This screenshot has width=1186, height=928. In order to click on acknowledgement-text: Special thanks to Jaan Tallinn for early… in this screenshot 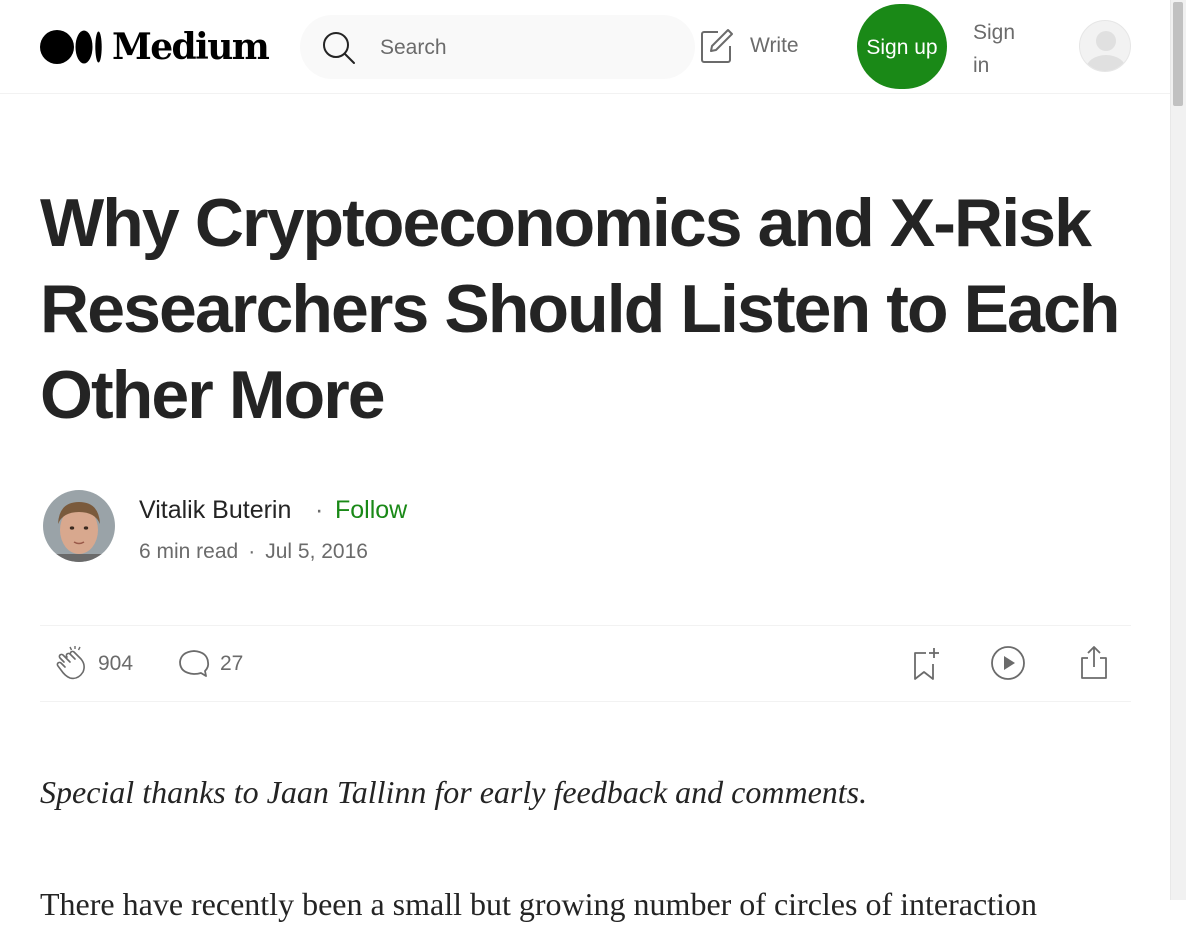, I will do `click(454, 792)`.